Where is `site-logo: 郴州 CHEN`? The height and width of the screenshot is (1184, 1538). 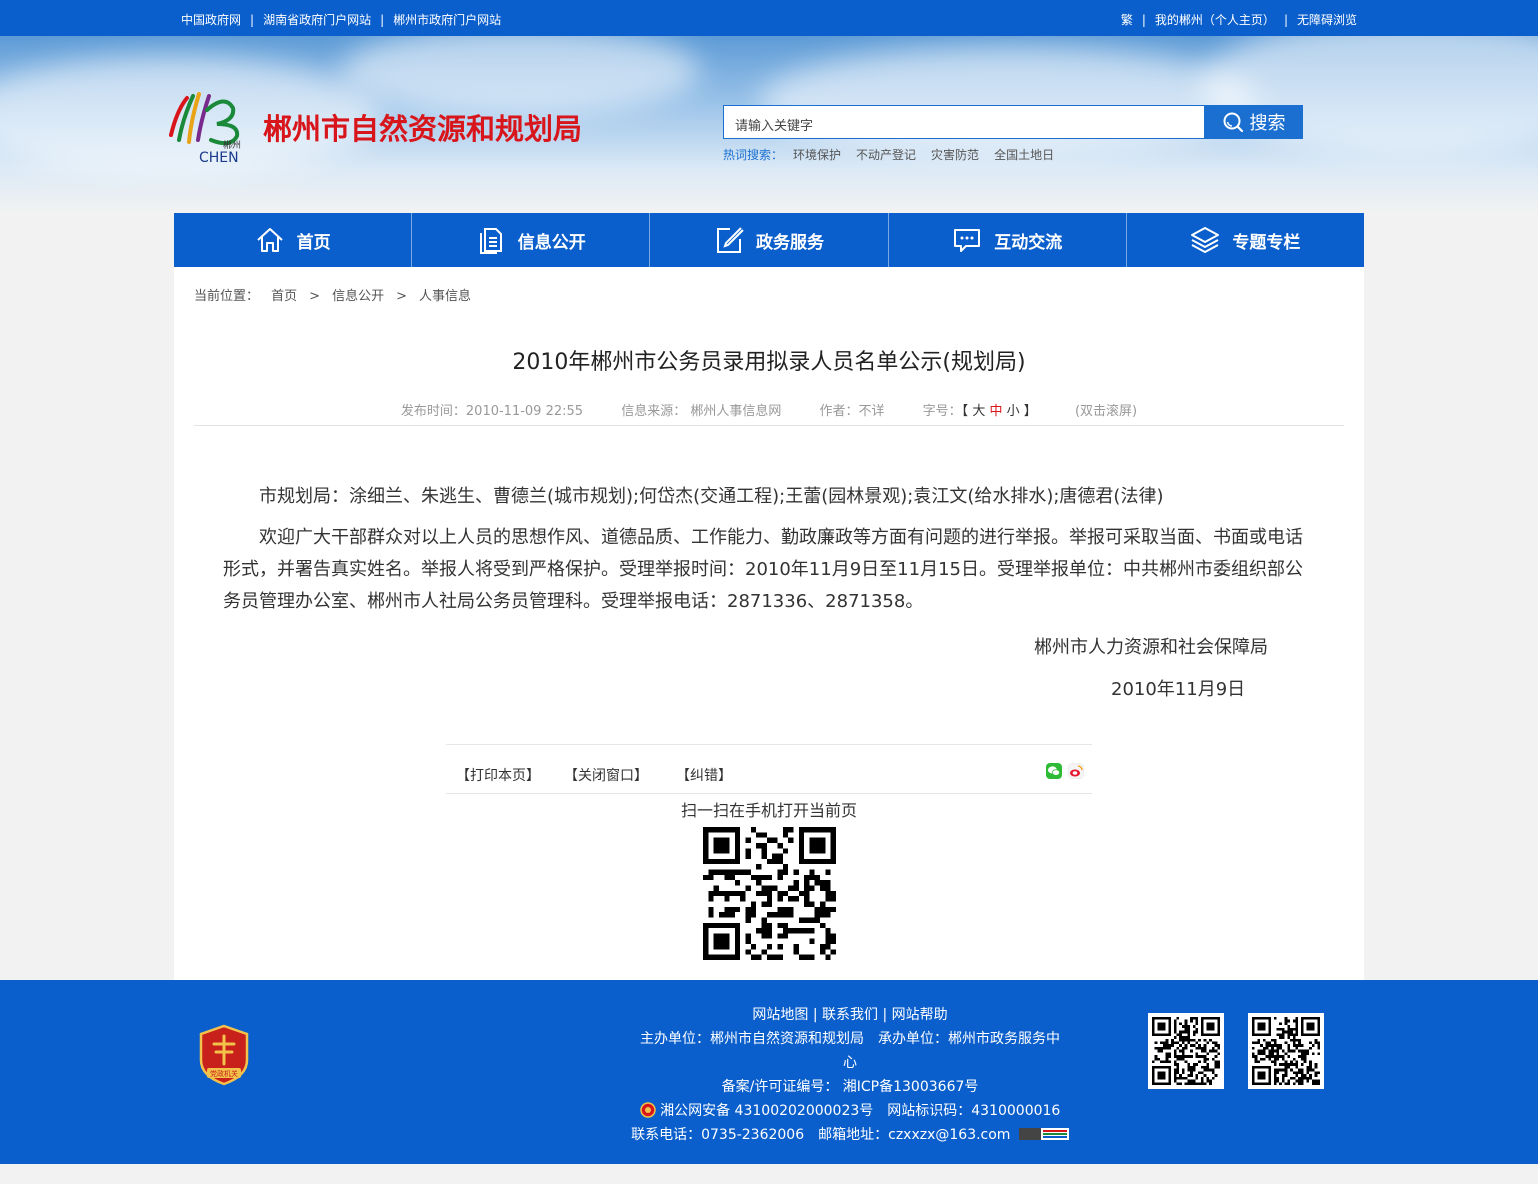 site-logo: 郴州 CHEN is located at coordinates (207, 127).